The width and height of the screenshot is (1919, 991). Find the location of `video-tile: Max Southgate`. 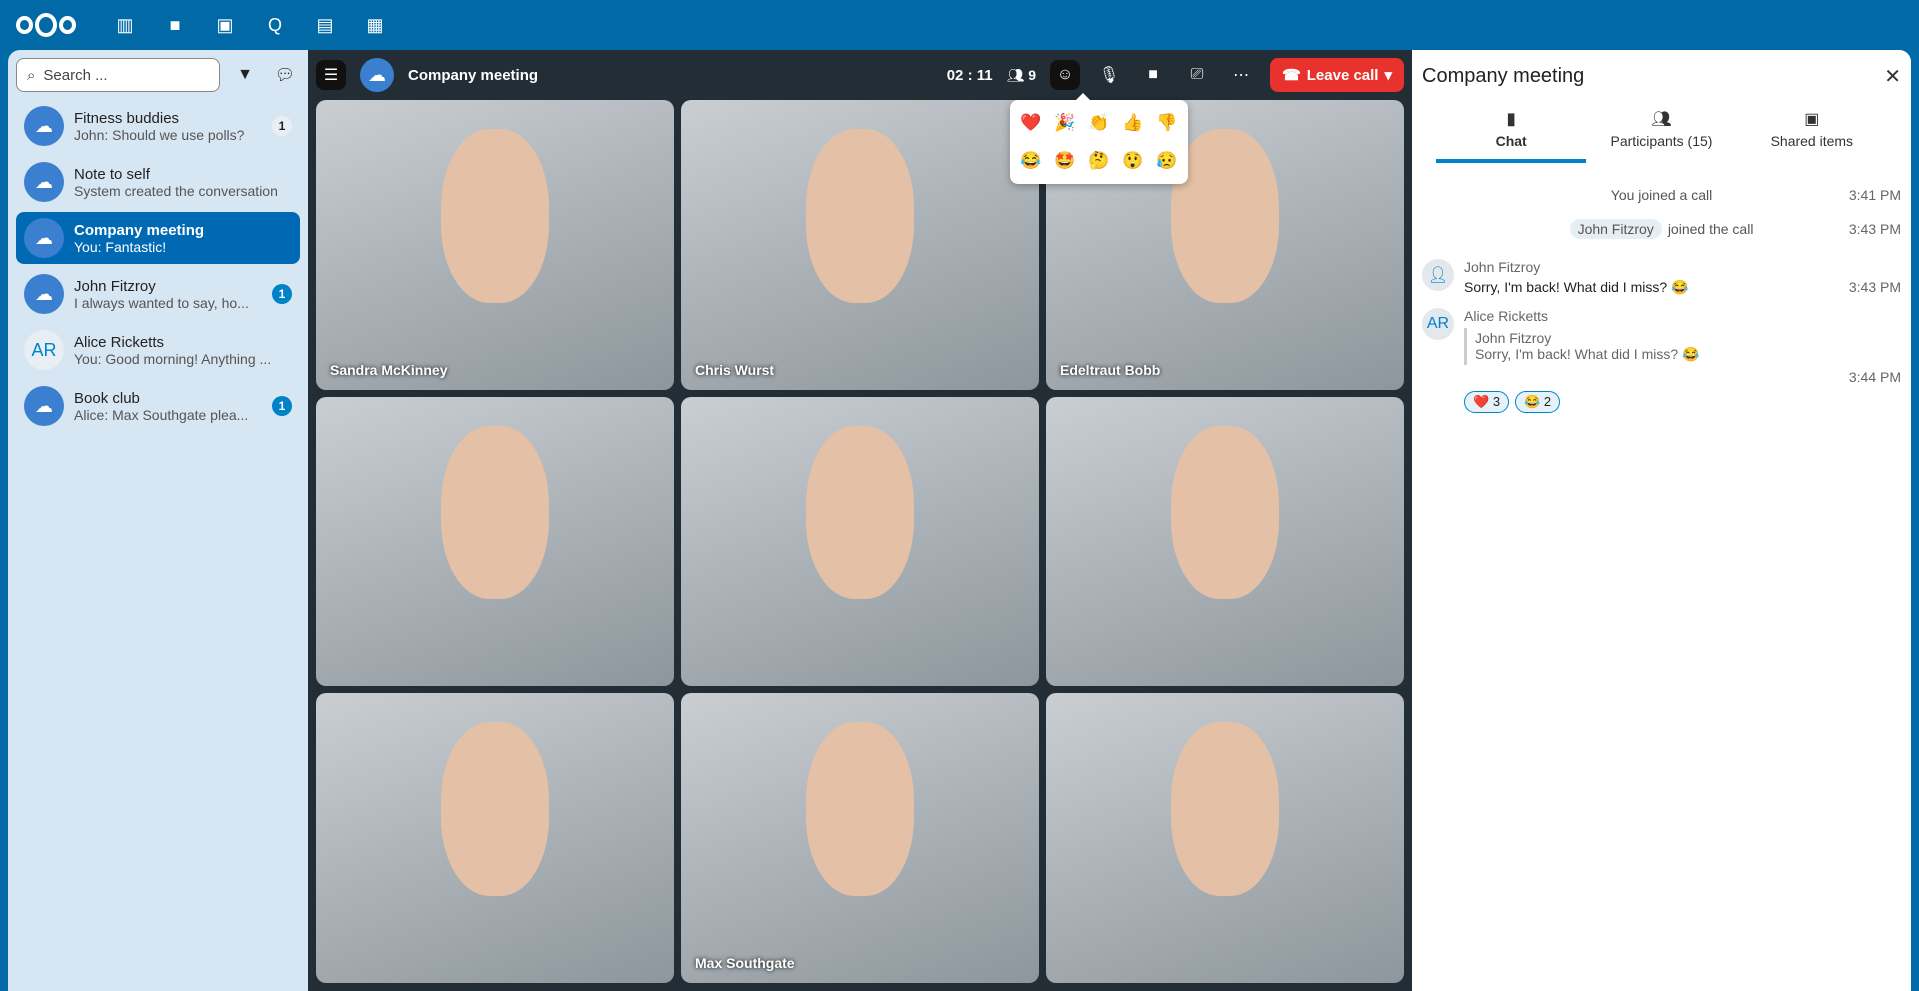

video-tile: Max Southgate is located at coordinates (860, 838).